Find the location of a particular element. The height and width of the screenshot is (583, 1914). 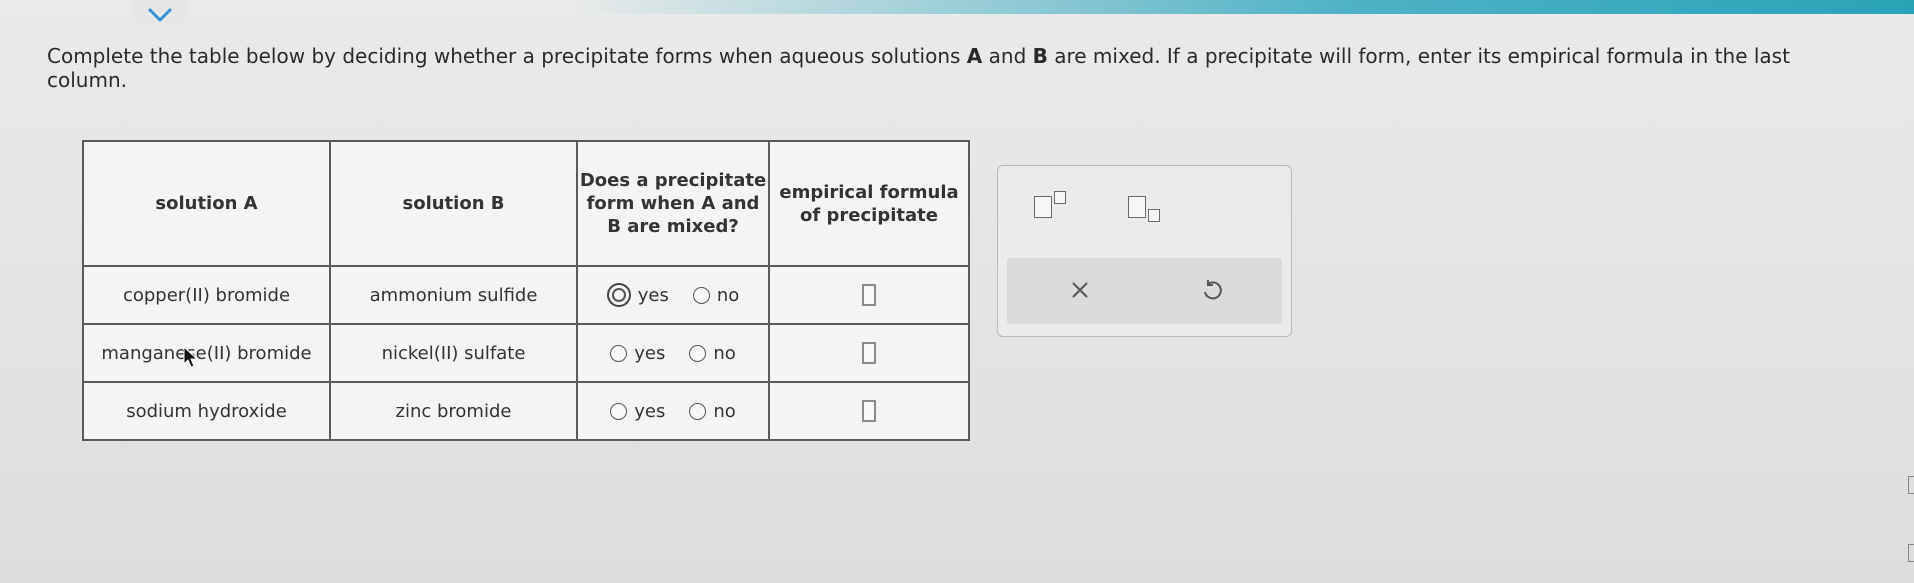

tool-row is located at coordinates (1144, 216).